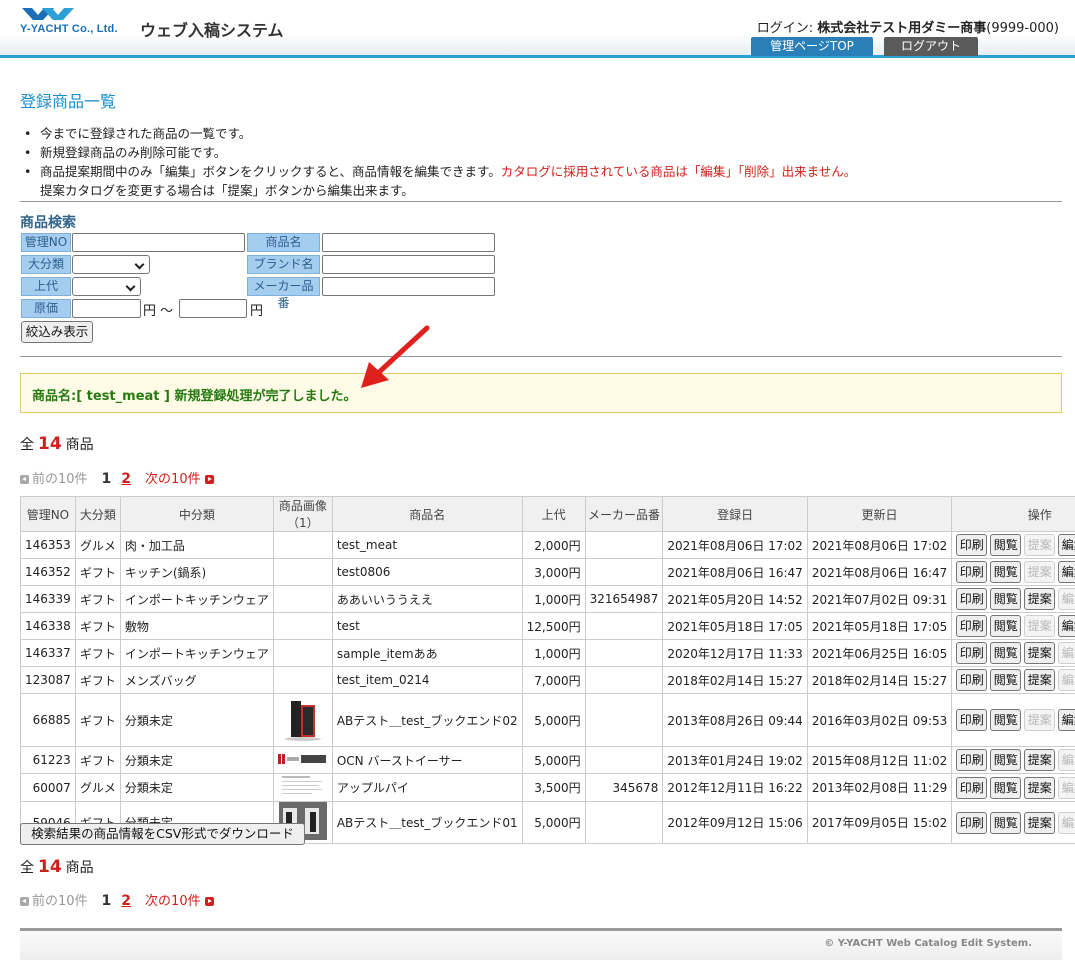 The width and height of the screenshot is (1075, 960). Describe the element at coordinates (908, 26) in the screenshot. I see `login-info: ログイン: 株式会社テスト用ダミー商事(9999-000)` at that location.